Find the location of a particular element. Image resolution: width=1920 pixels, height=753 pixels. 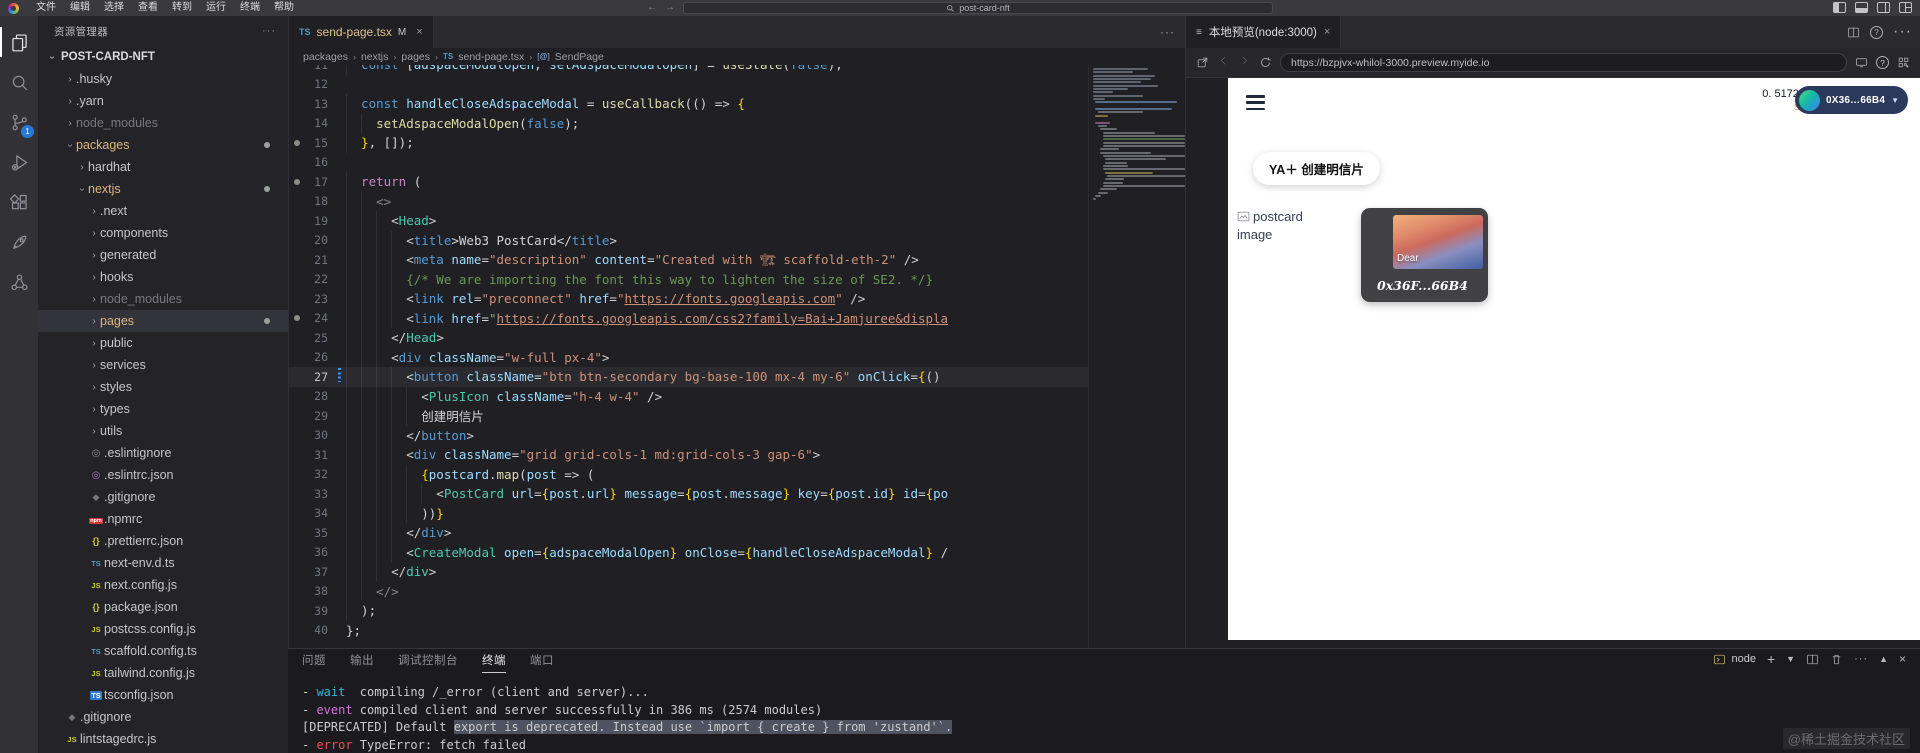

line-number: 37 is located at coordinates (321, 572).